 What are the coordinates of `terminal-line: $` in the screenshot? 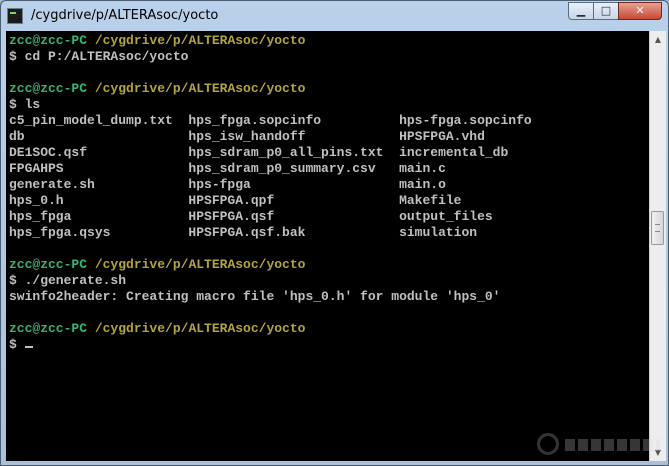 It's located at (270, 345).